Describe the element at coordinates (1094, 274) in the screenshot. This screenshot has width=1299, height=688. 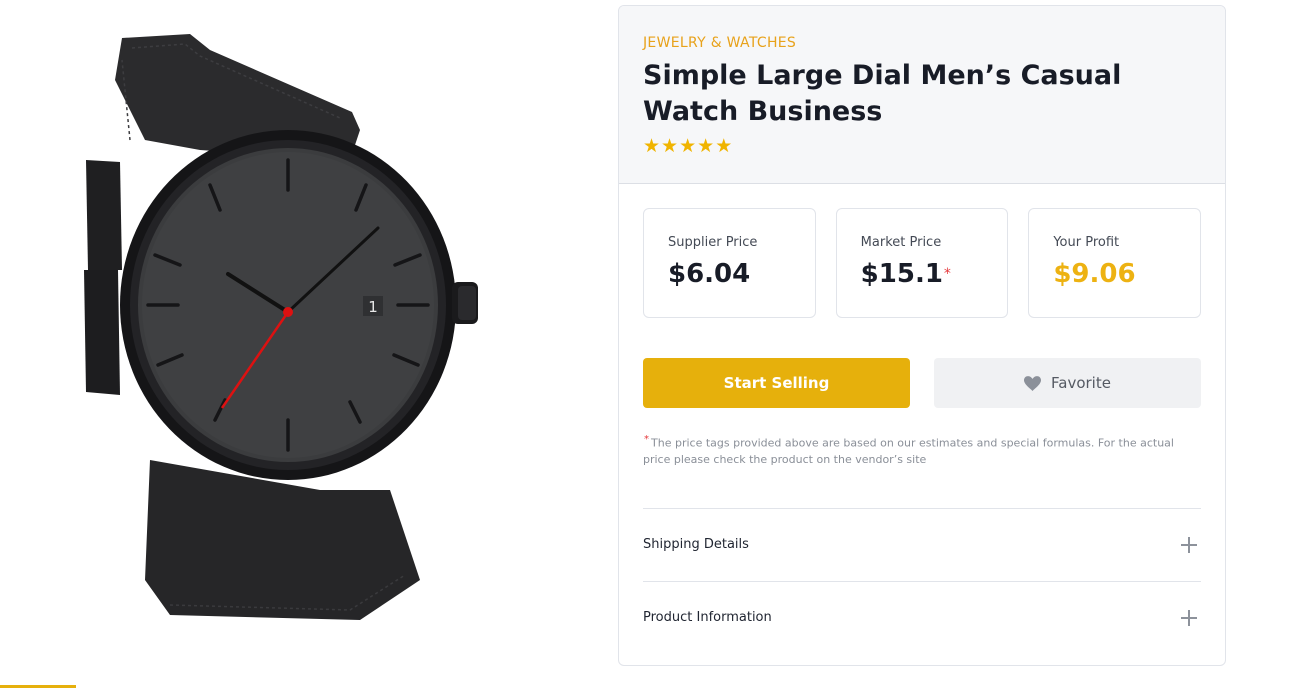
I see `profit-value: $9.06` at that location.